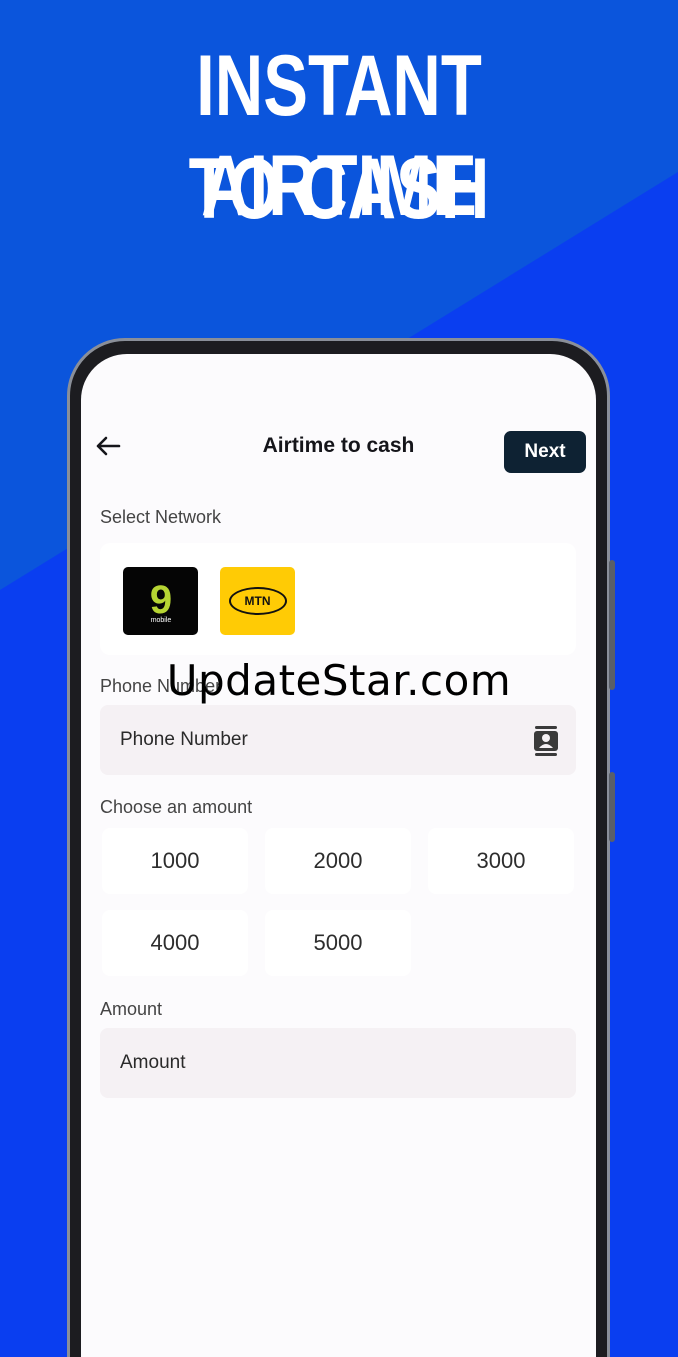  I want to click on network-option-9mobile: 9 mobile, so click(160, 601).